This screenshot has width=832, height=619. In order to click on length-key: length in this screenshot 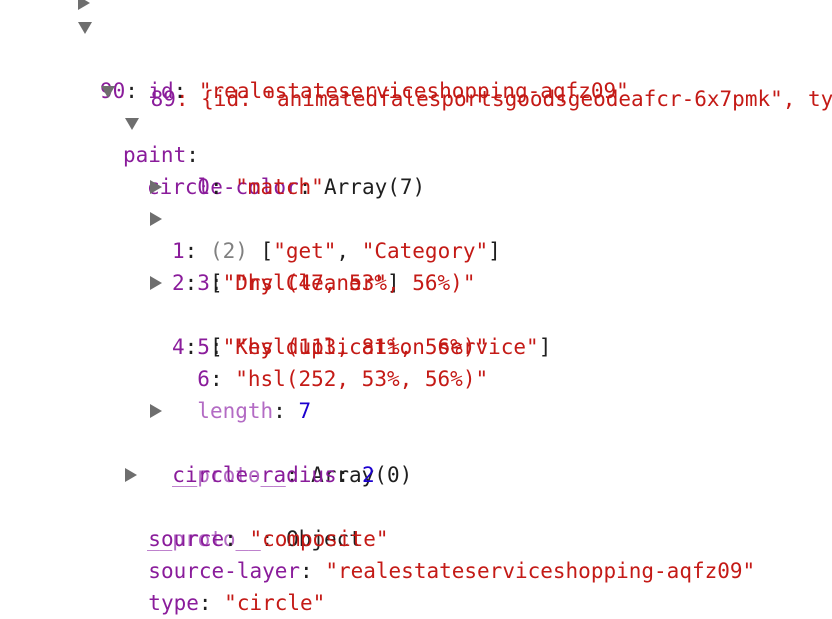, I will do `click(235, 411)`.